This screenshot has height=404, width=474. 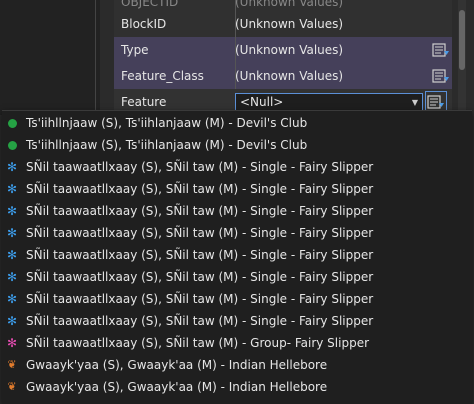 I want to click on left-panel, so click(x=50, y=57).